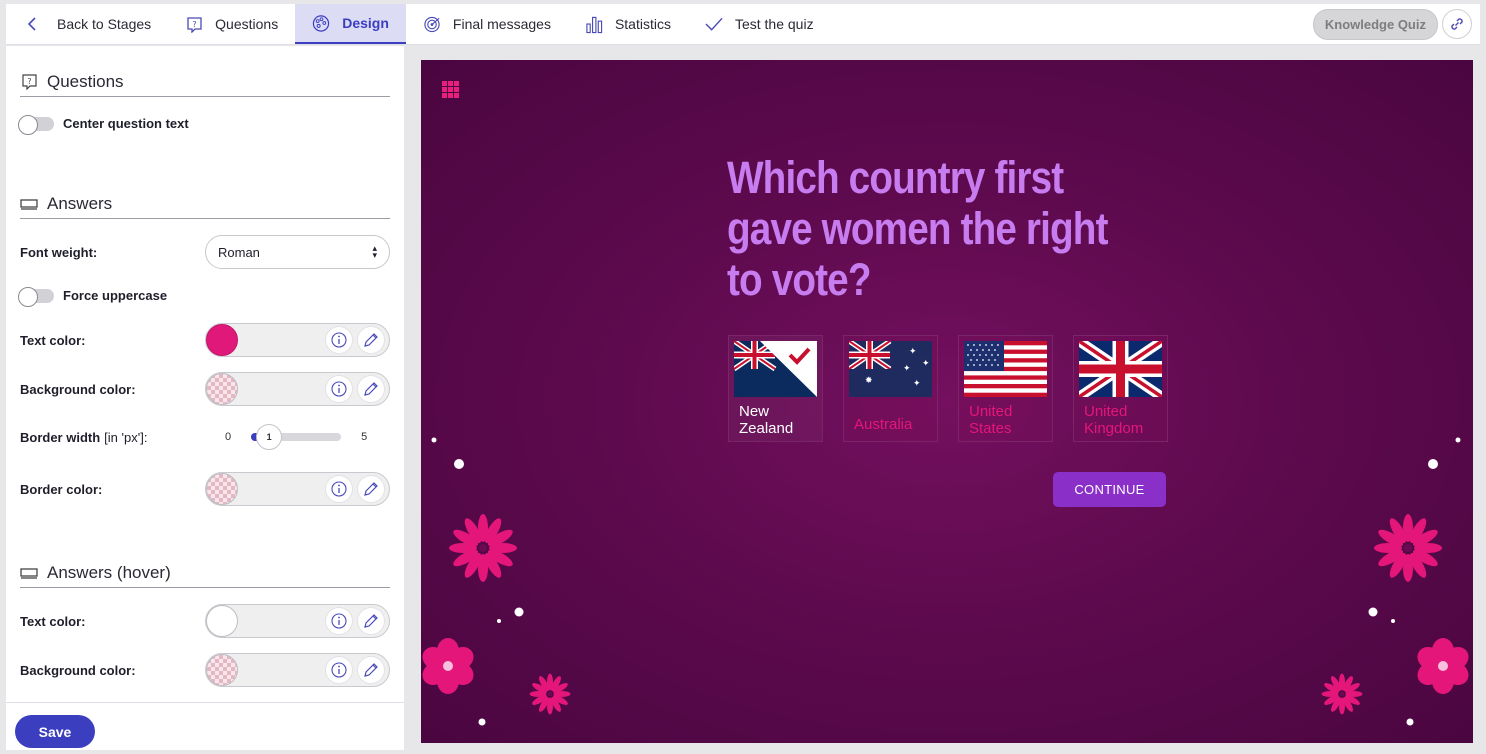 Image resolution: width=1486 pixels, height=754 pixels. I want to click on continue-button: CONTINUE, so click(1109, 489).